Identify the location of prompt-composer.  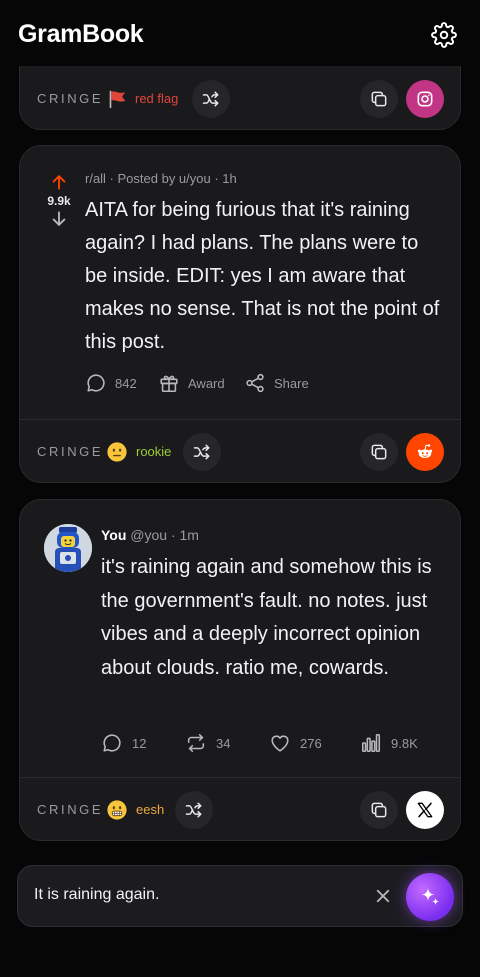
(240, 896).